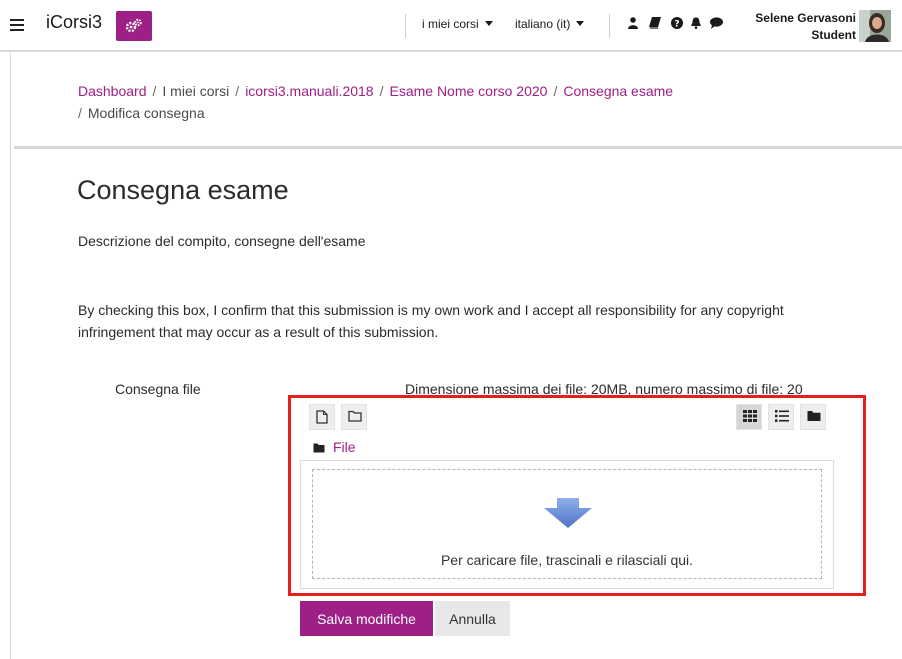 The width and height of the screenshot is (902, 659). I want to click on add-file-button, so click(322, 417).